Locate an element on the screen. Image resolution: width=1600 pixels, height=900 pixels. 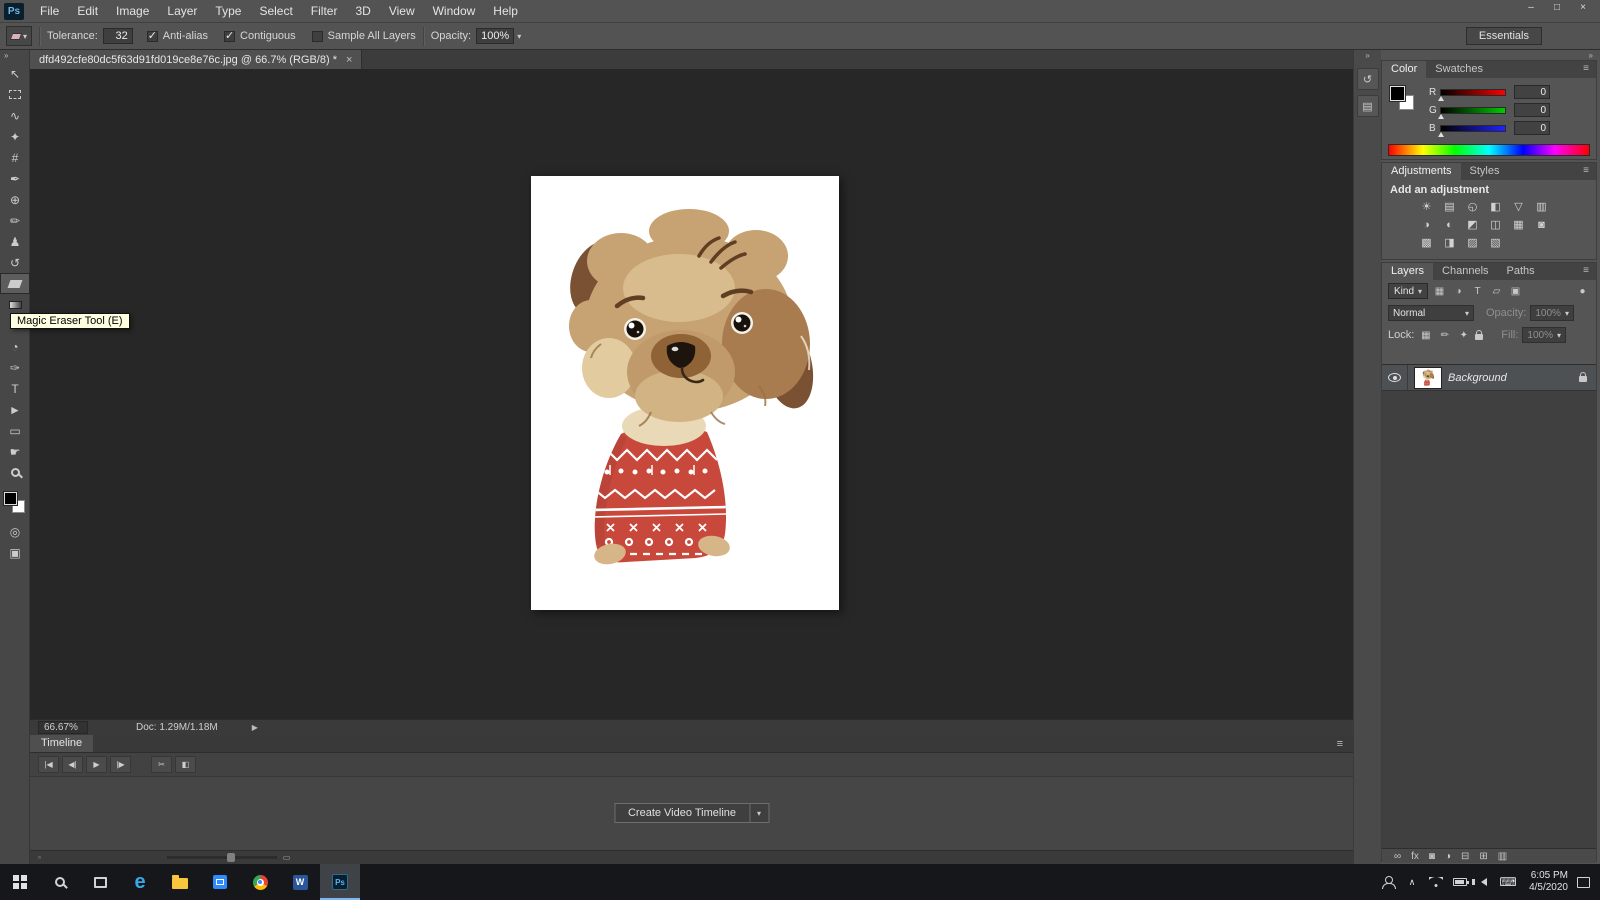
pixel-filter-icon: ▦ is located at coordinates (1439, 291).